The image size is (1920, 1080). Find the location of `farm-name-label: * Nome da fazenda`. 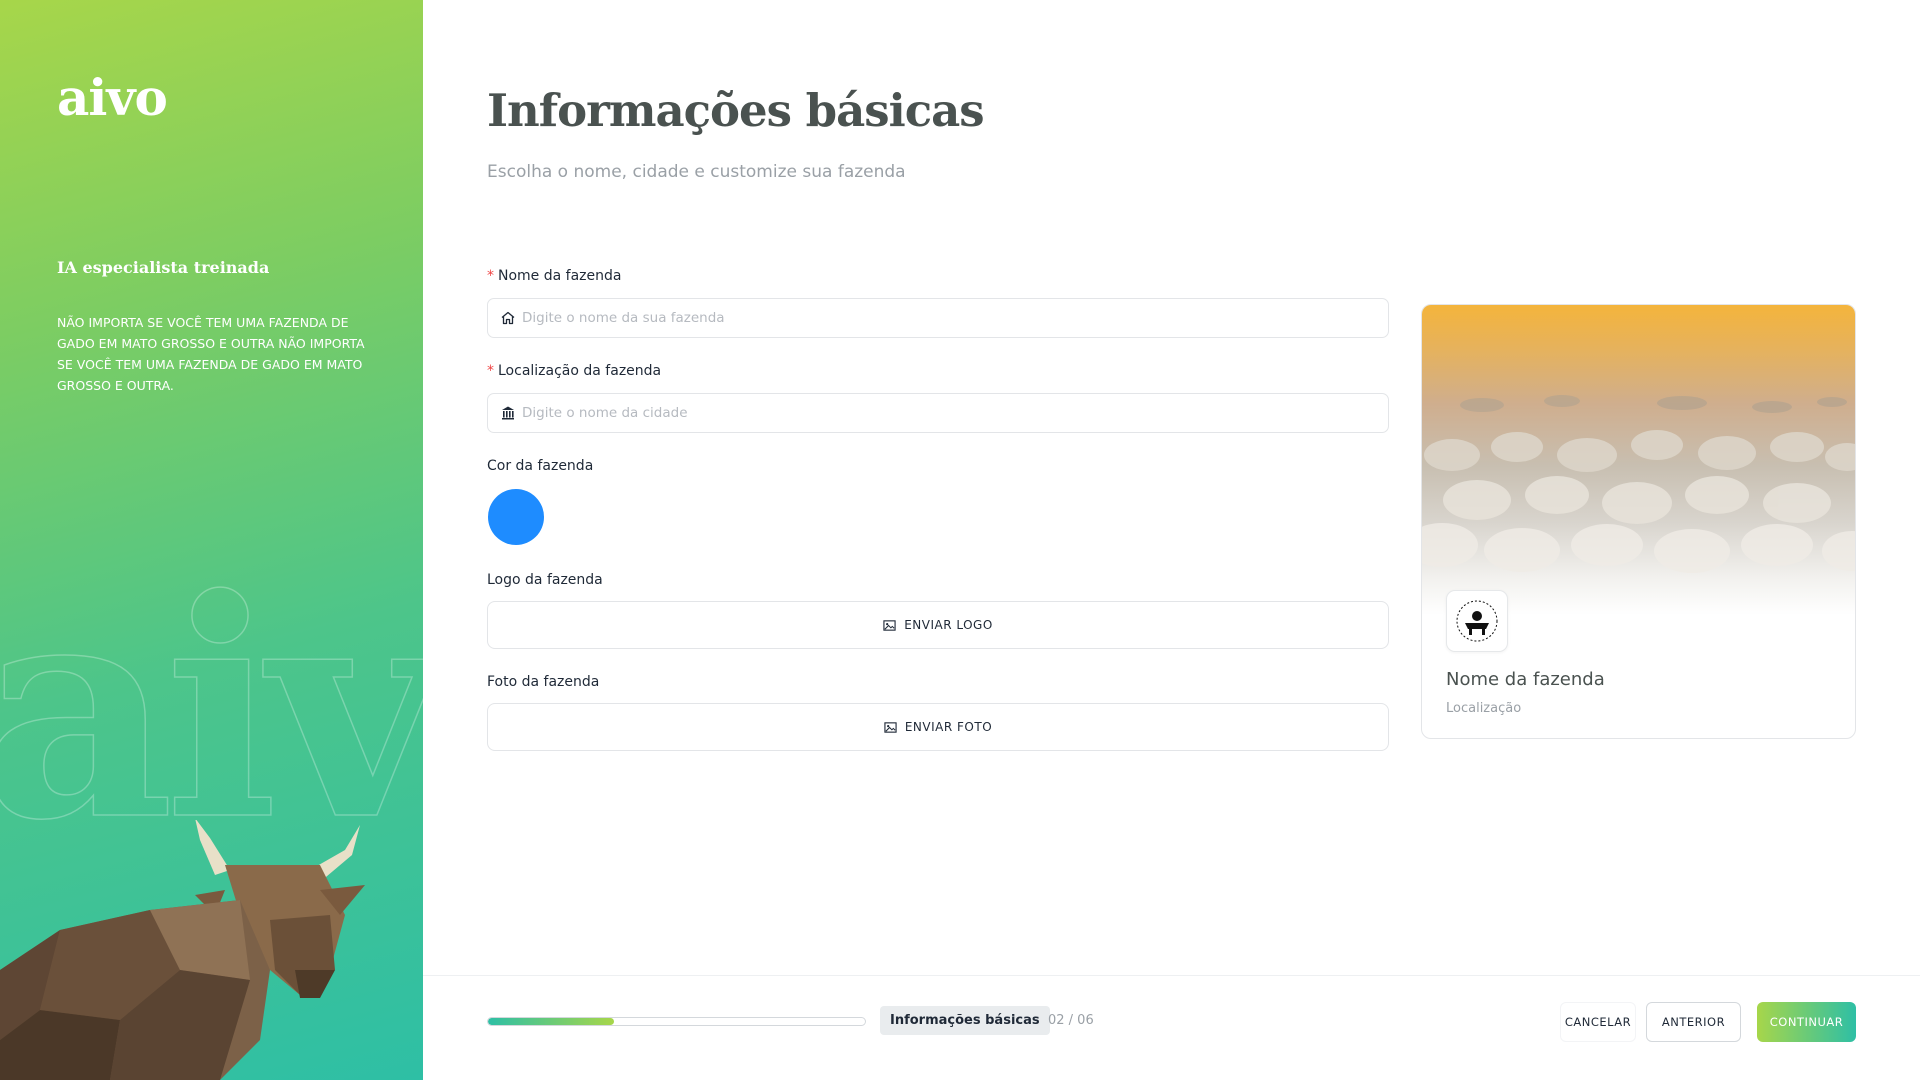

farm-name-label: * Nome da fazenda is located at coordinates (554, 276).